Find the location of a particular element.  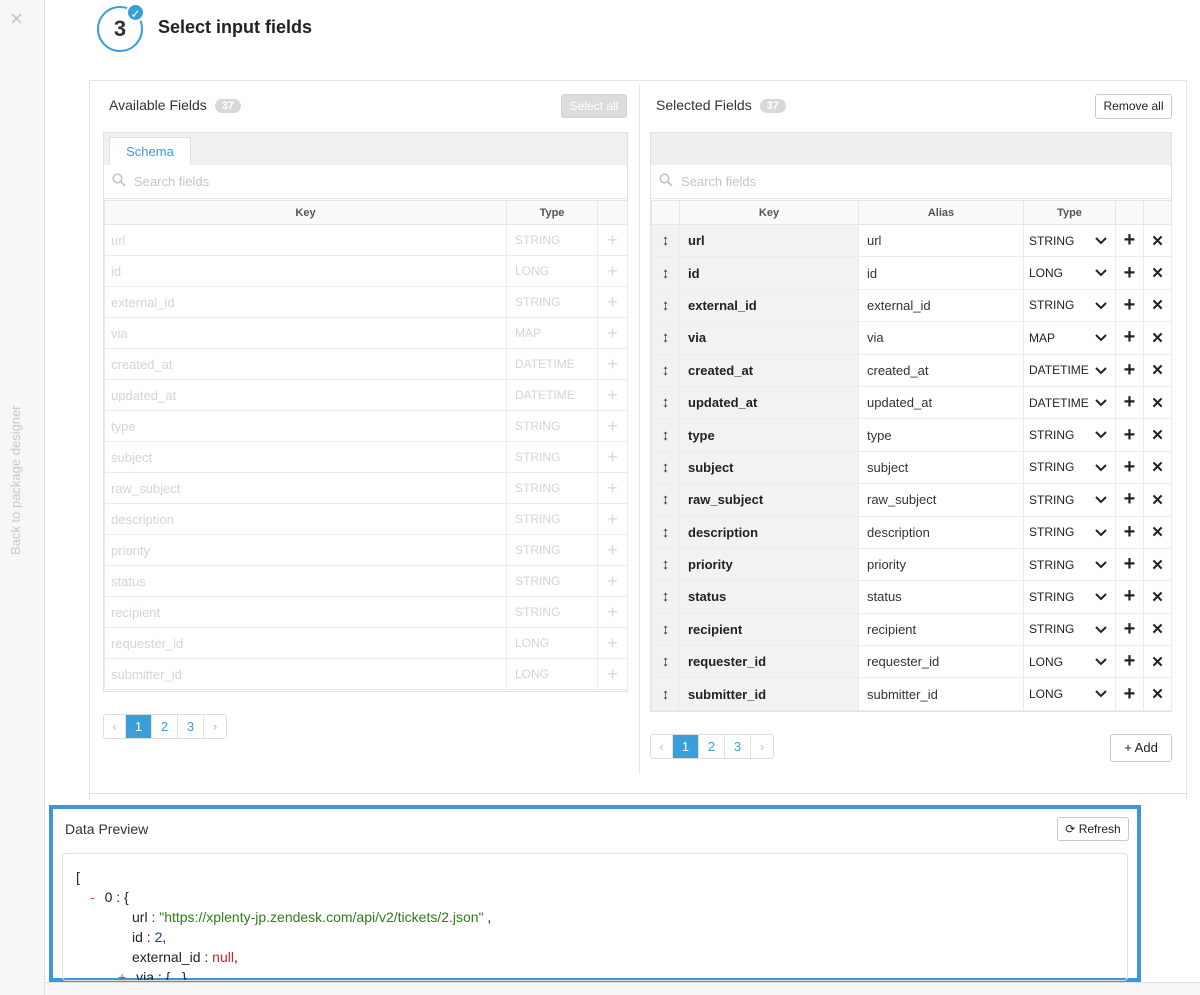

remove-all-button: Remove all is located at coordinates (1133, 106).